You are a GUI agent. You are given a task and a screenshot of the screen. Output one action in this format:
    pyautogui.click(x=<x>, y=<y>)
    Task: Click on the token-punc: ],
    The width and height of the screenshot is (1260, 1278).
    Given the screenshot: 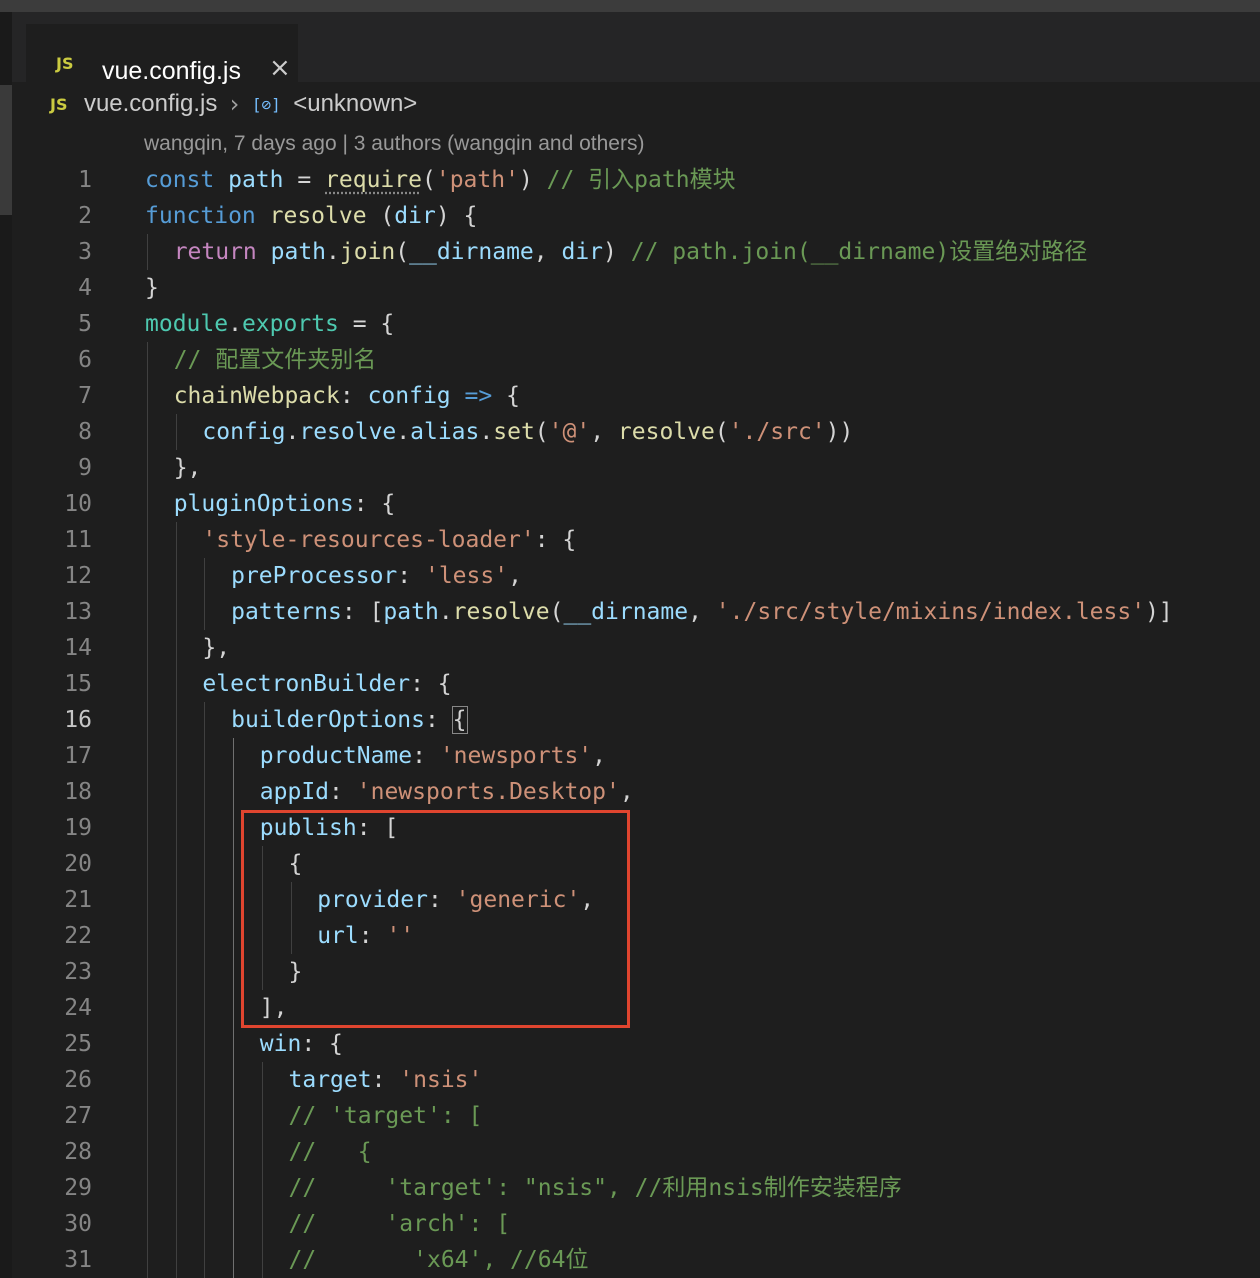 What is the action you would take?
    pyautogui.click(x=273, y=1008)
    